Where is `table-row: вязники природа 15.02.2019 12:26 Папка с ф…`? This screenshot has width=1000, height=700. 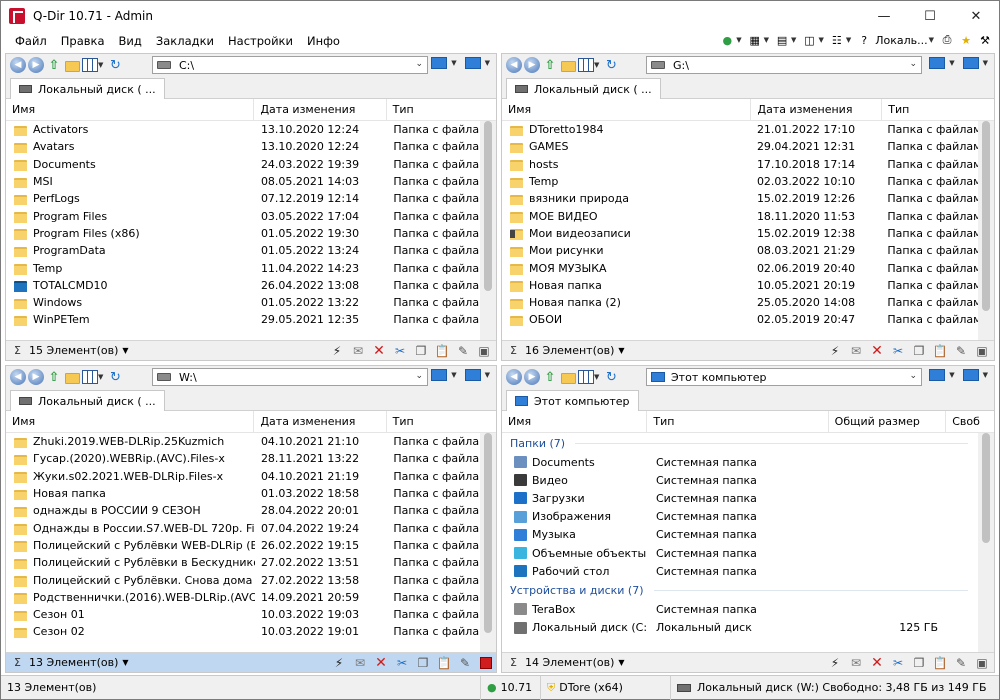
table-row: вязники природа 15.02.2019 12:26 Папка с ф… is located at coordinates (740, 198).